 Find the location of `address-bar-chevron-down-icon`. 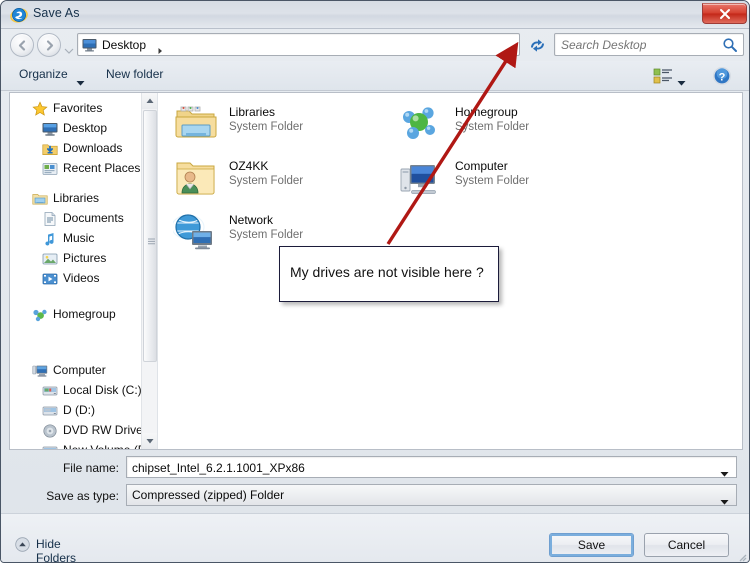

address-bar-chevron-down-icon is located at coordinates (510, 48).